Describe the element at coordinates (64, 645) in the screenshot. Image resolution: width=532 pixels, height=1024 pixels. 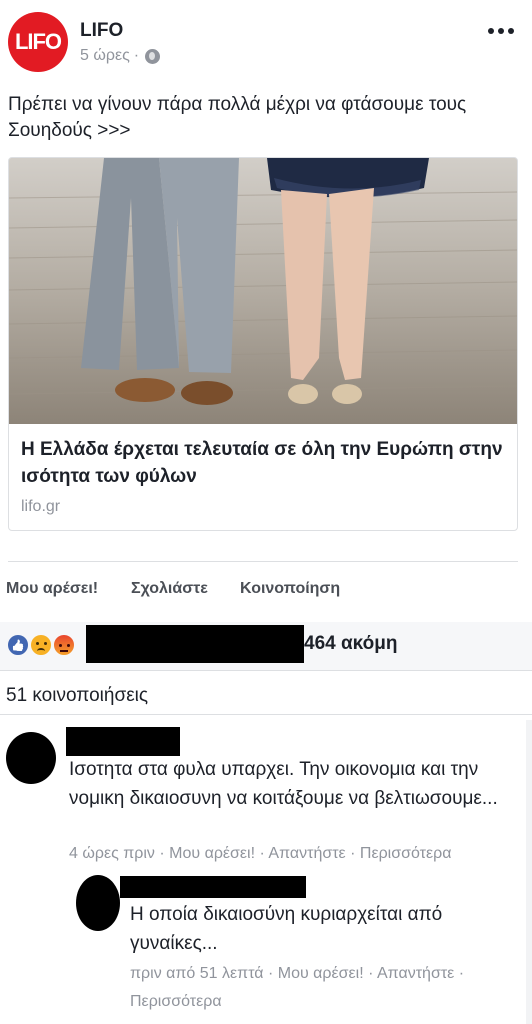
I see `angry-reaction-icon` at that location.